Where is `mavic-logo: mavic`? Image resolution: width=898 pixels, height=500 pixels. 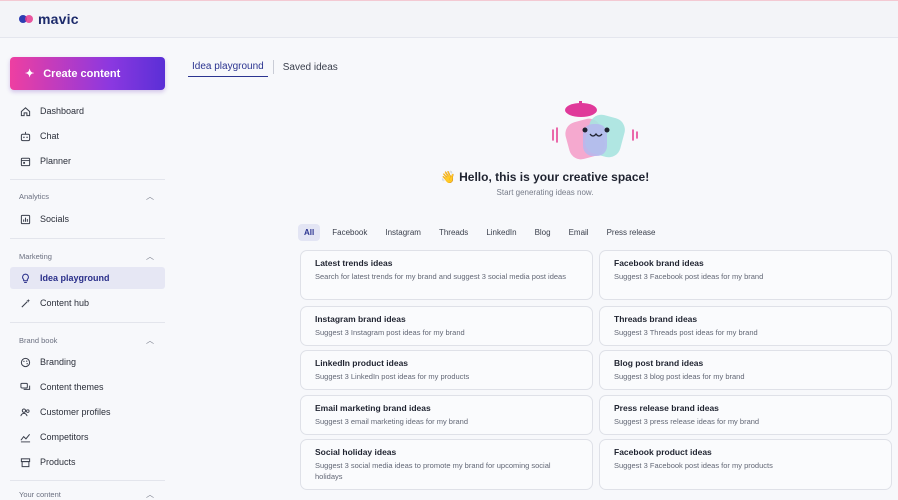 mavic-logo: mavic is located at coordinates (48, 19).